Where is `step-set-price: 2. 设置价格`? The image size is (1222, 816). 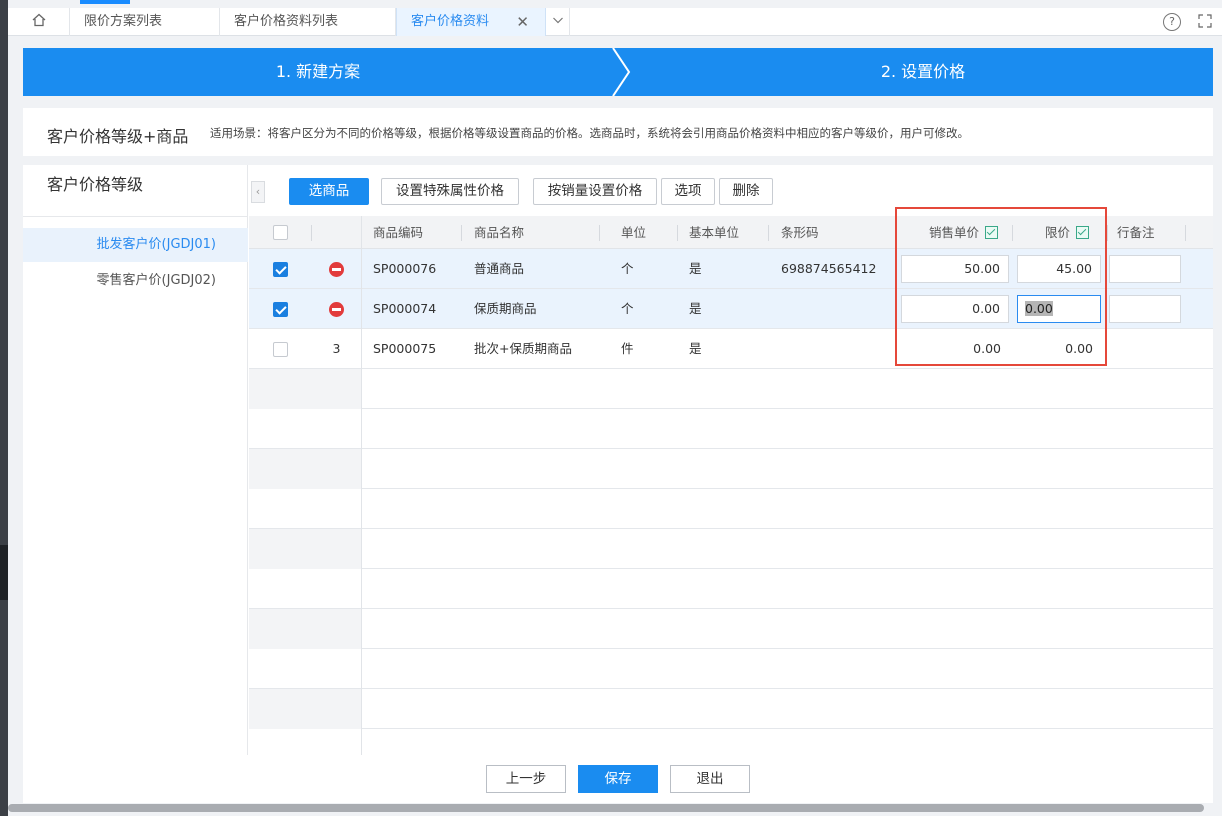
step-set-price: 2. 设置价格 is located at coordinates (923, 71).